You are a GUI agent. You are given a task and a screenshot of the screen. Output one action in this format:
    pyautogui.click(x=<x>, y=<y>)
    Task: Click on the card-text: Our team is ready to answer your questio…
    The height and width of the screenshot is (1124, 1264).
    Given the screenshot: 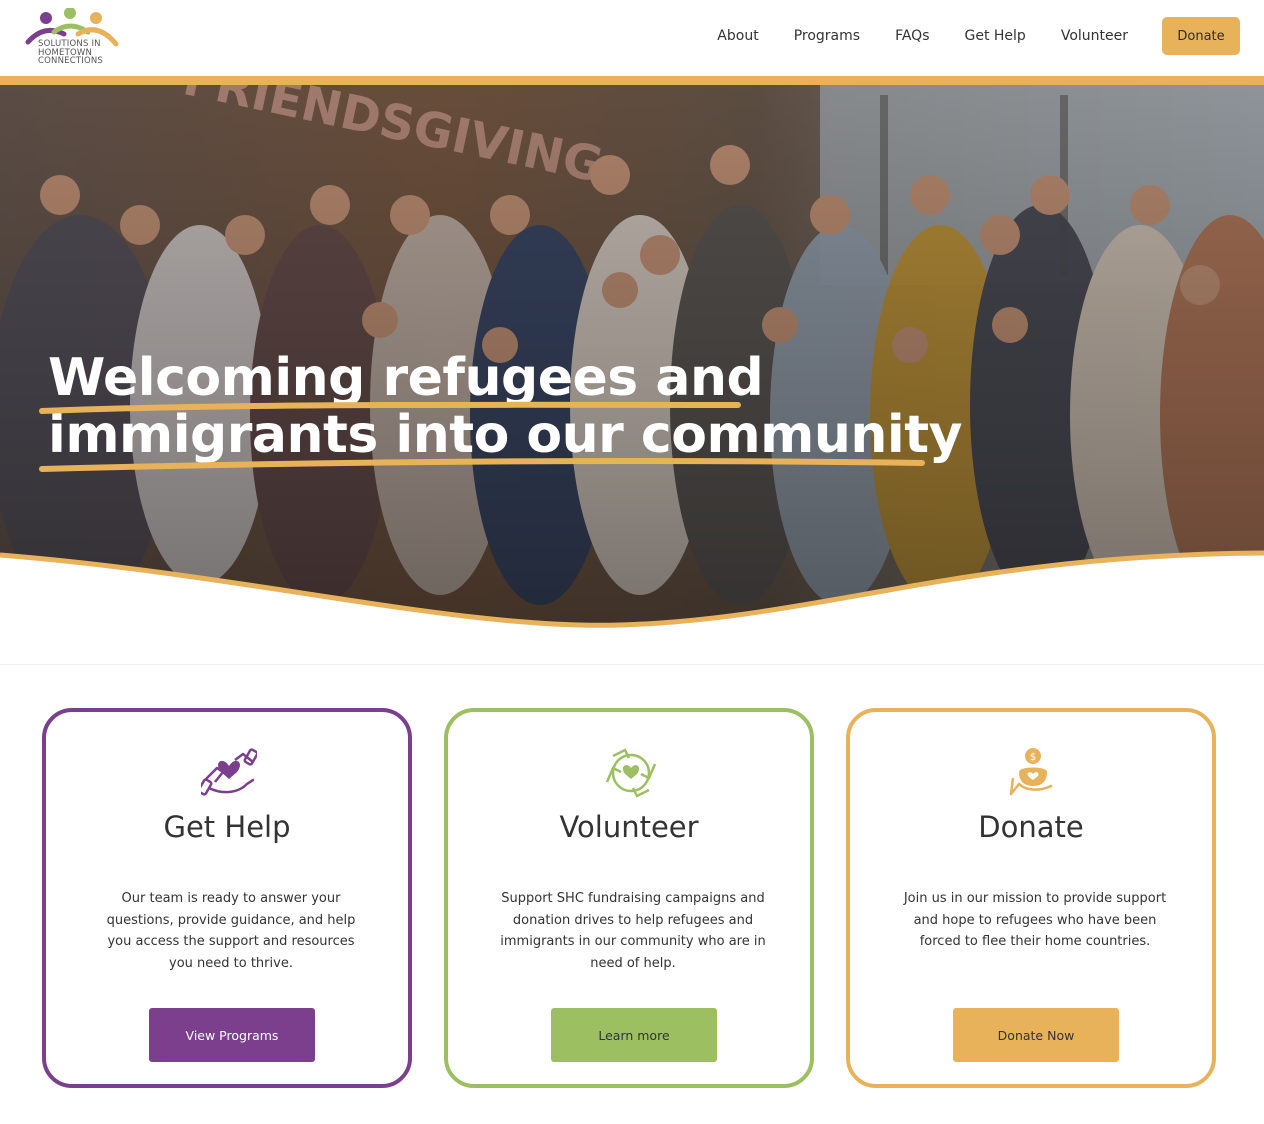 What is the action you would take?
    pyautogui.click(x=231, y=931)
    